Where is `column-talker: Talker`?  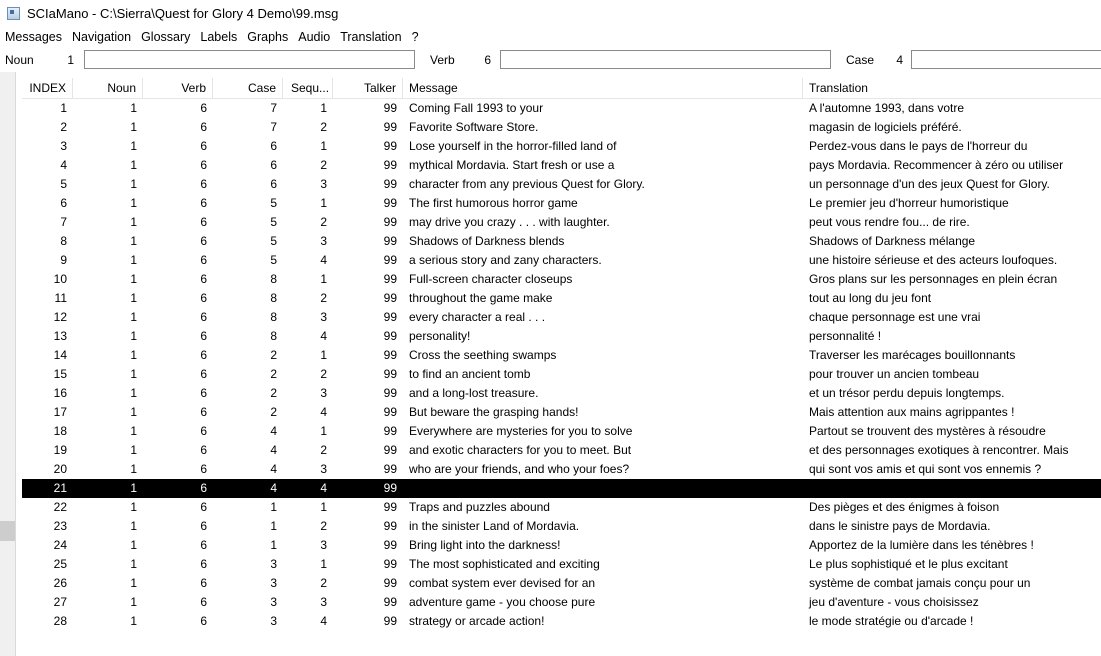
column-talker: Talker is located at coordinates (368, 88).